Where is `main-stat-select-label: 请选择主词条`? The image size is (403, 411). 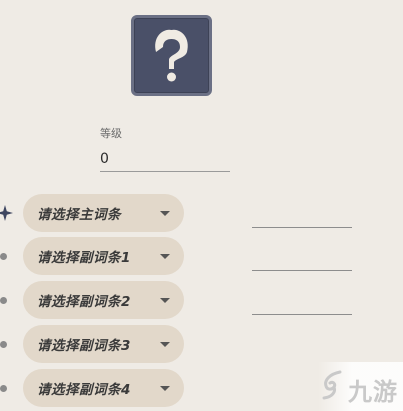 main-stat-select-label: 请选择主词条 is located at coordinates (79, 215).